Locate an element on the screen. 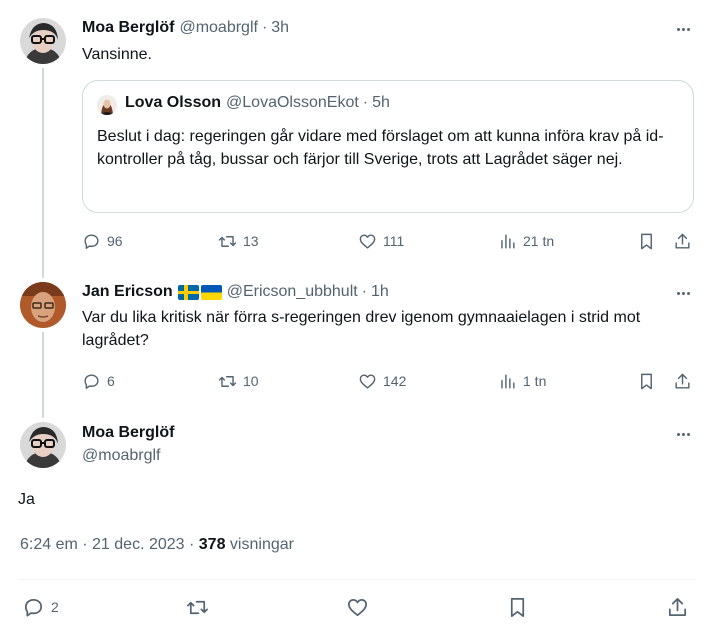  like-button is located at coordinates (357, 607).